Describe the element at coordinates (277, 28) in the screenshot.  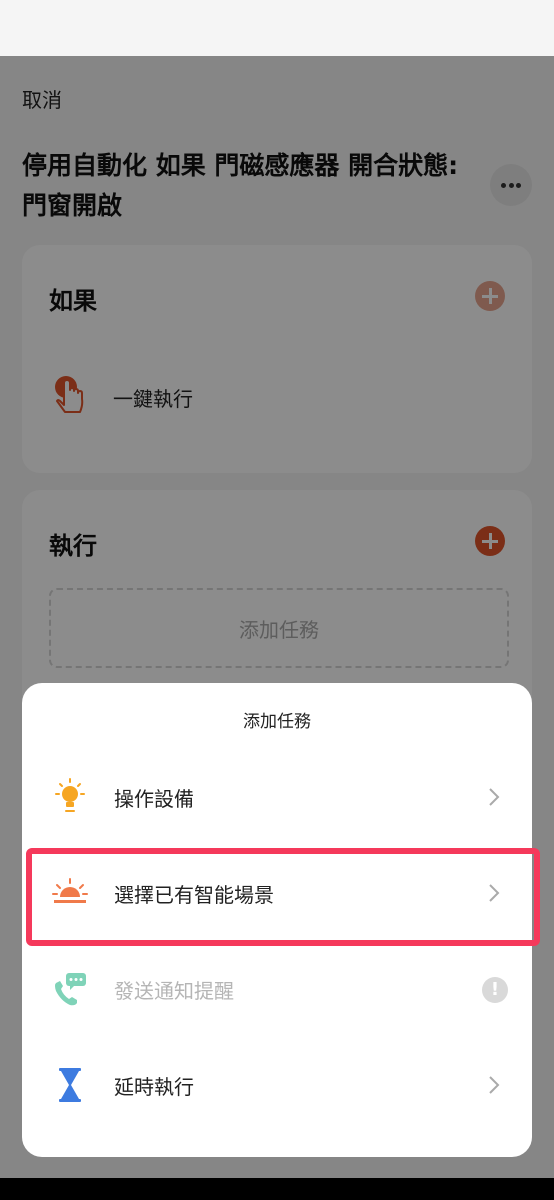
I see `status-bar` at that location.